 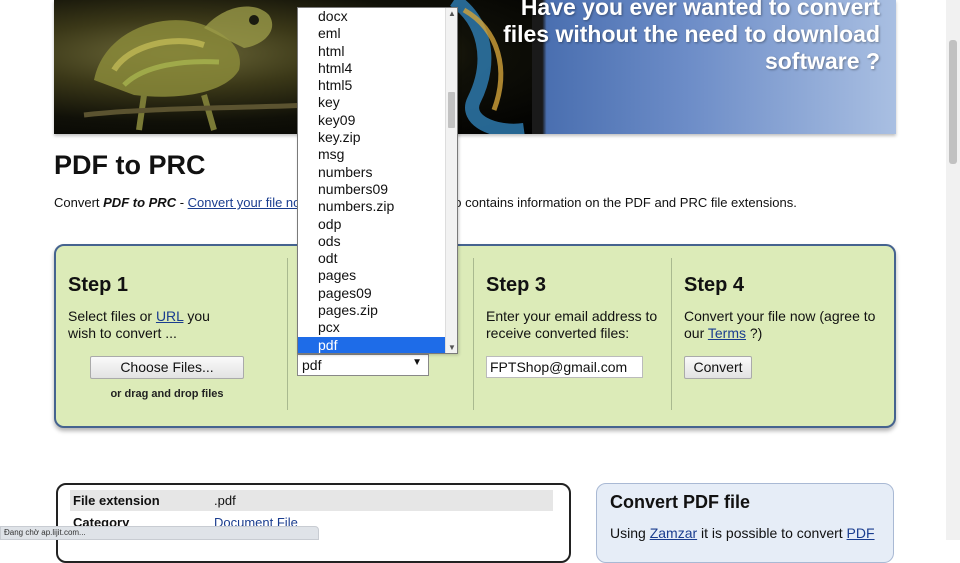 What do you see at coordinates (372, 224) in the screenshot?
I see `dropdown-option: odp` at bounding box center [372, 224].